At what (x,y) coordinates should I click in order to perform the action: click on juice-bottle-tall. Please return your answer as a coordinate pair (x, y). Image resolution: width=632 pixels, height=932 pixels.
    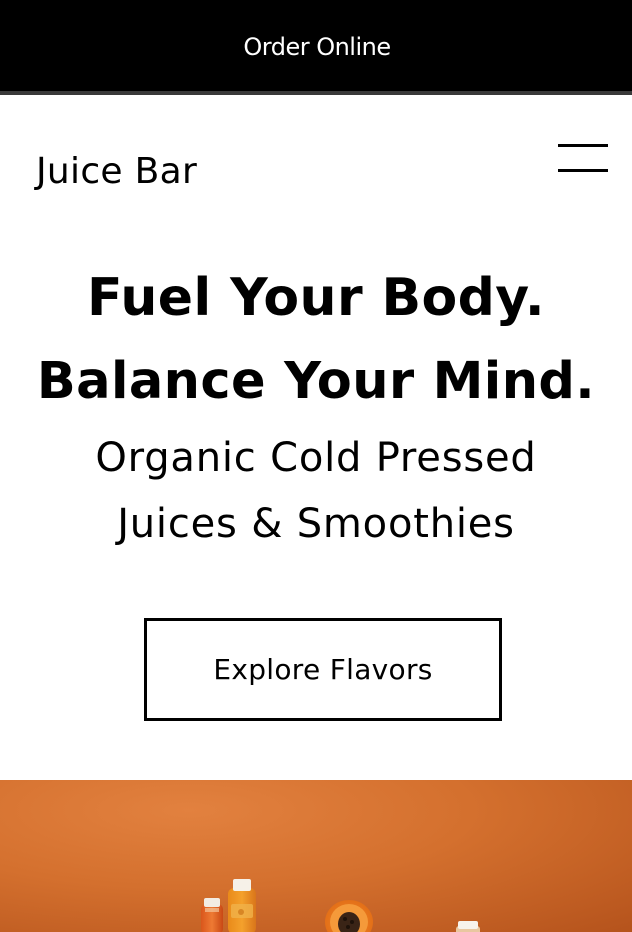
    Looking at the image, I should click on (242, 905).